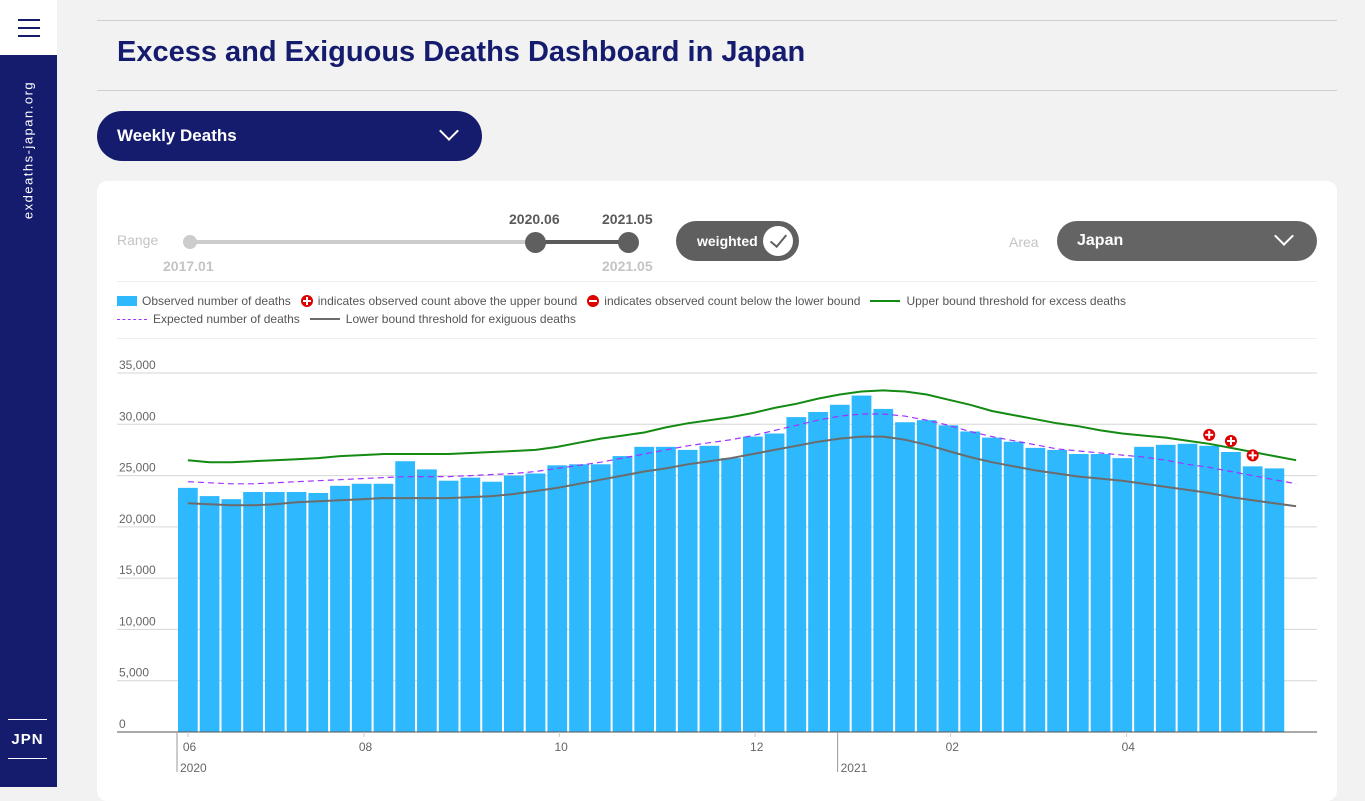 Image resolution: width=1365 pixels, height=801 pixels. Describe the element at coordinates (177, 135) in the screenshot. I see `metric-select-value: Weekly Deaths` at that location.